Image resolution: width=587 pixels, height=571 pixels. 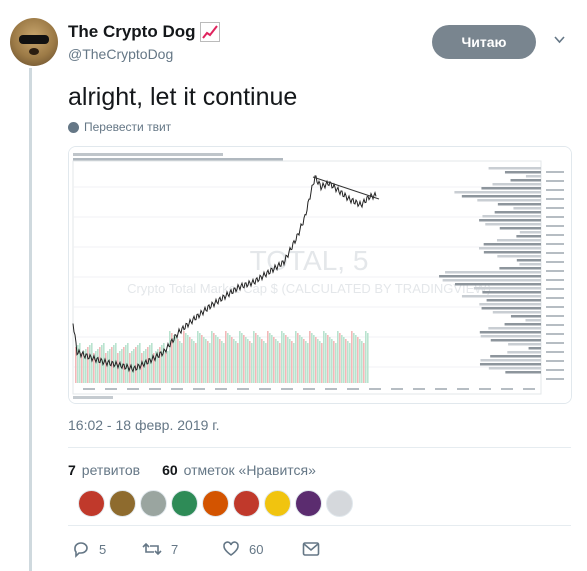 I want to click on author-avatar, so click(x=34, y=42).